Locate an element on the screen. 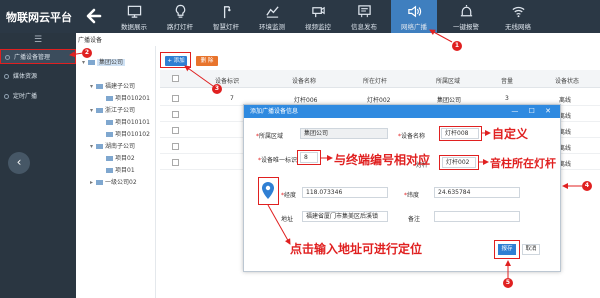 The height and width of the screenshot is (298, 600). environment-icon is located at coordinates (272, 12).